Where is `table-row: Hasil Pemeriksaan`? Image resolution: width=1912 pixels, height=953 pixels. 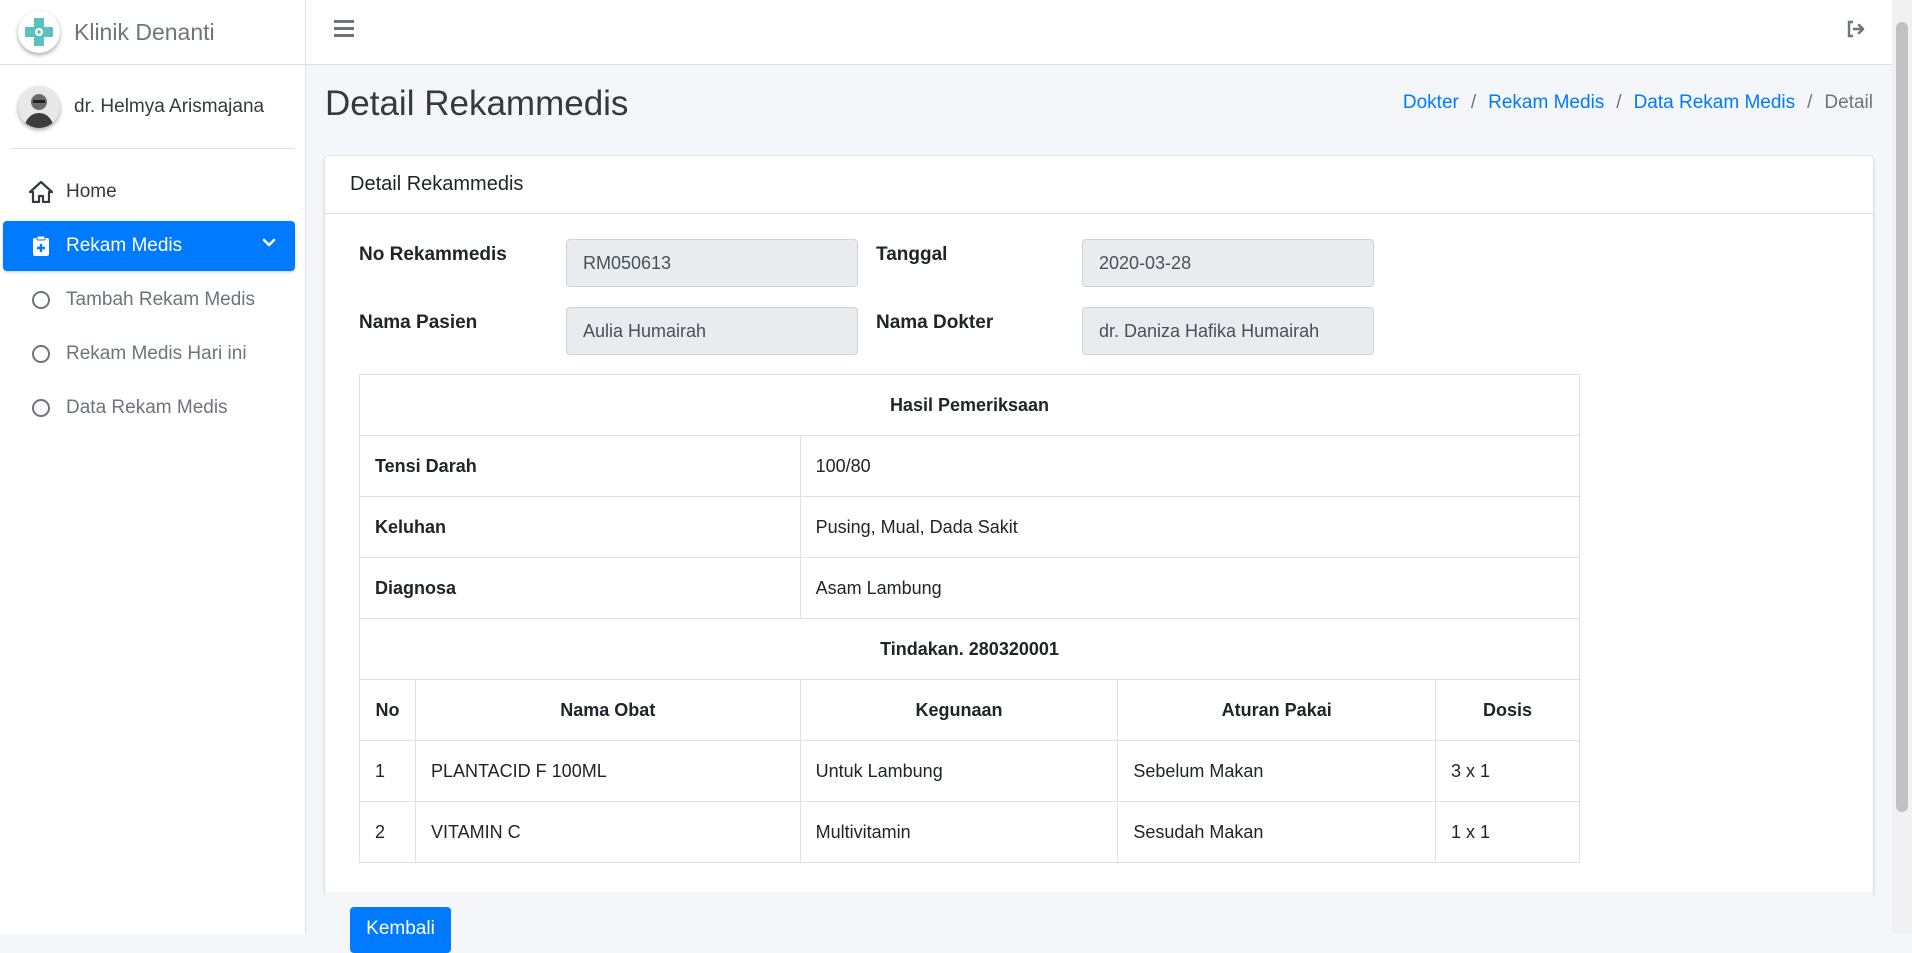 table-row: Hasil Pemeriksaan is located at coordinates (969, 405).